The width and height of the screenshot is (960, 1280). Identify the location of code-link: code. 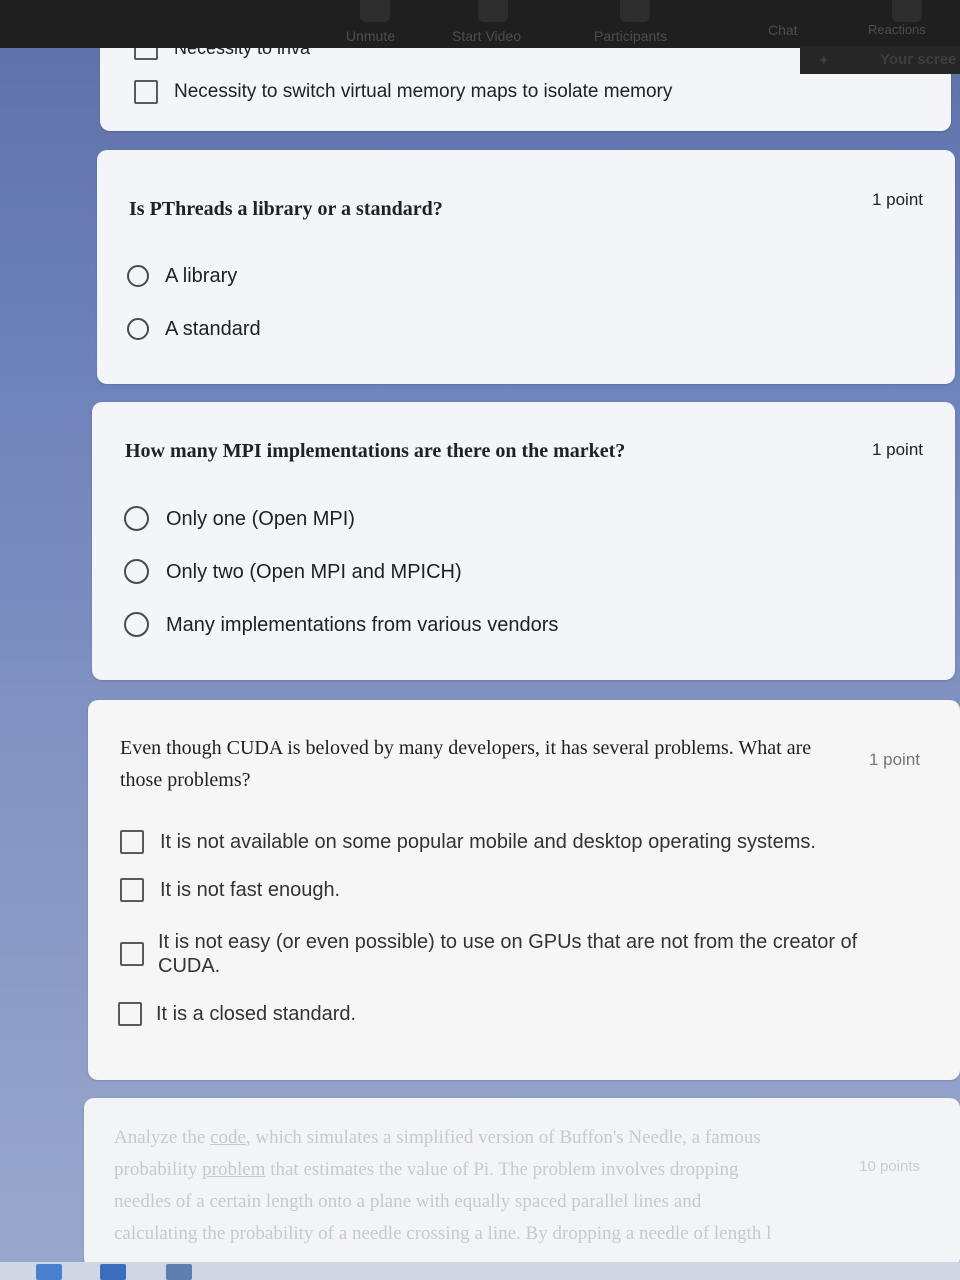
(228, 1137).